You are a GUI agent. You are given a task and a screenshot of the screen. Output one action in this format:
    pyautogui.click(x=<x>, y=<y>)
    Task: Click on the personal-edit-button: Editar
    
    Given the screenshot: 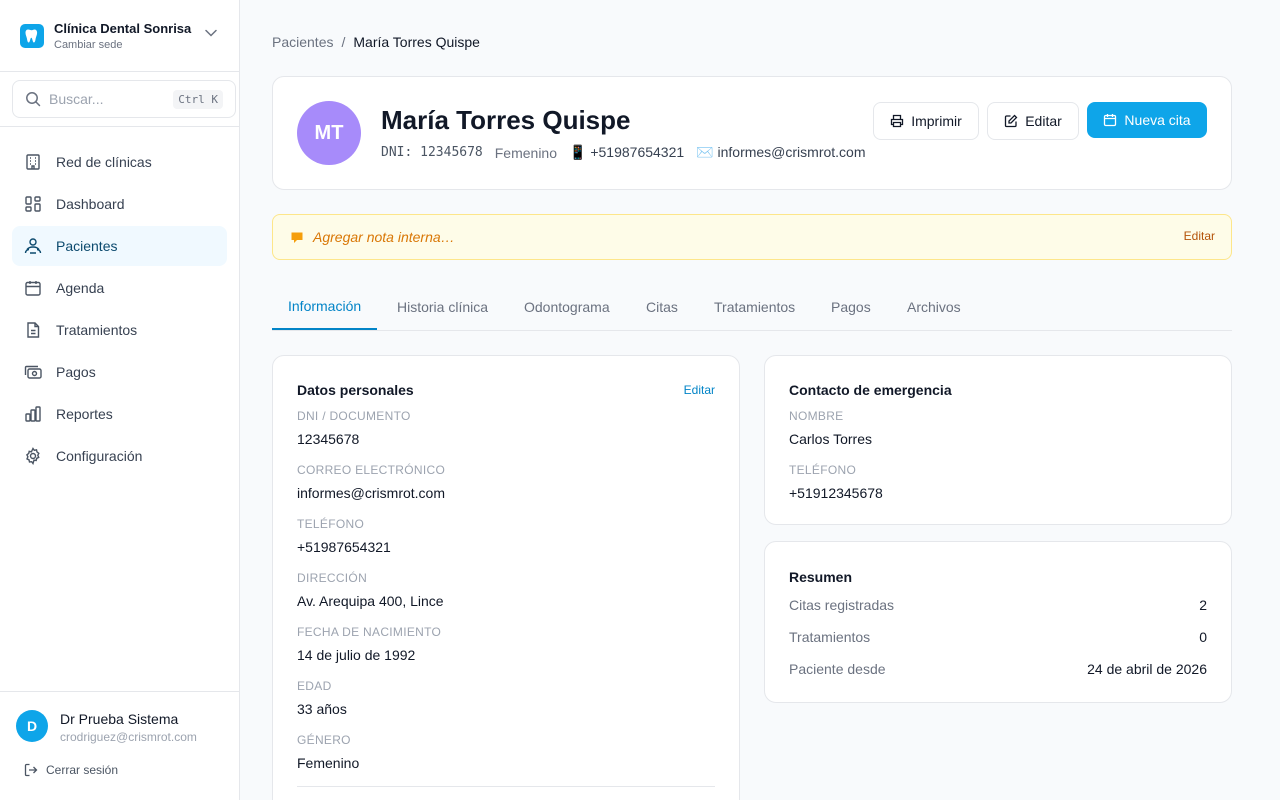 What is the action you would take?
    pyautogui.click(x=699, y=390)
    